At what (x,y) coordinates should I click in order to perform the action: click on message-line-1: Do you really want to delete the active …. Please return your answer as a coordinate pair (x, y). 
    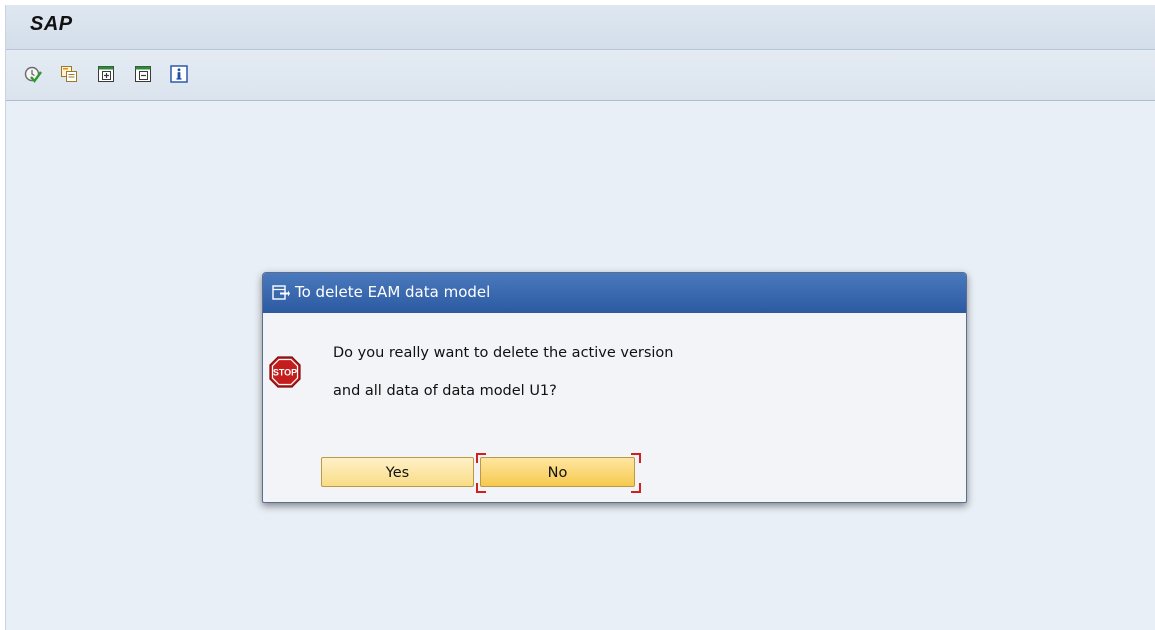
    Looking at the image, I should click on (503, 353).